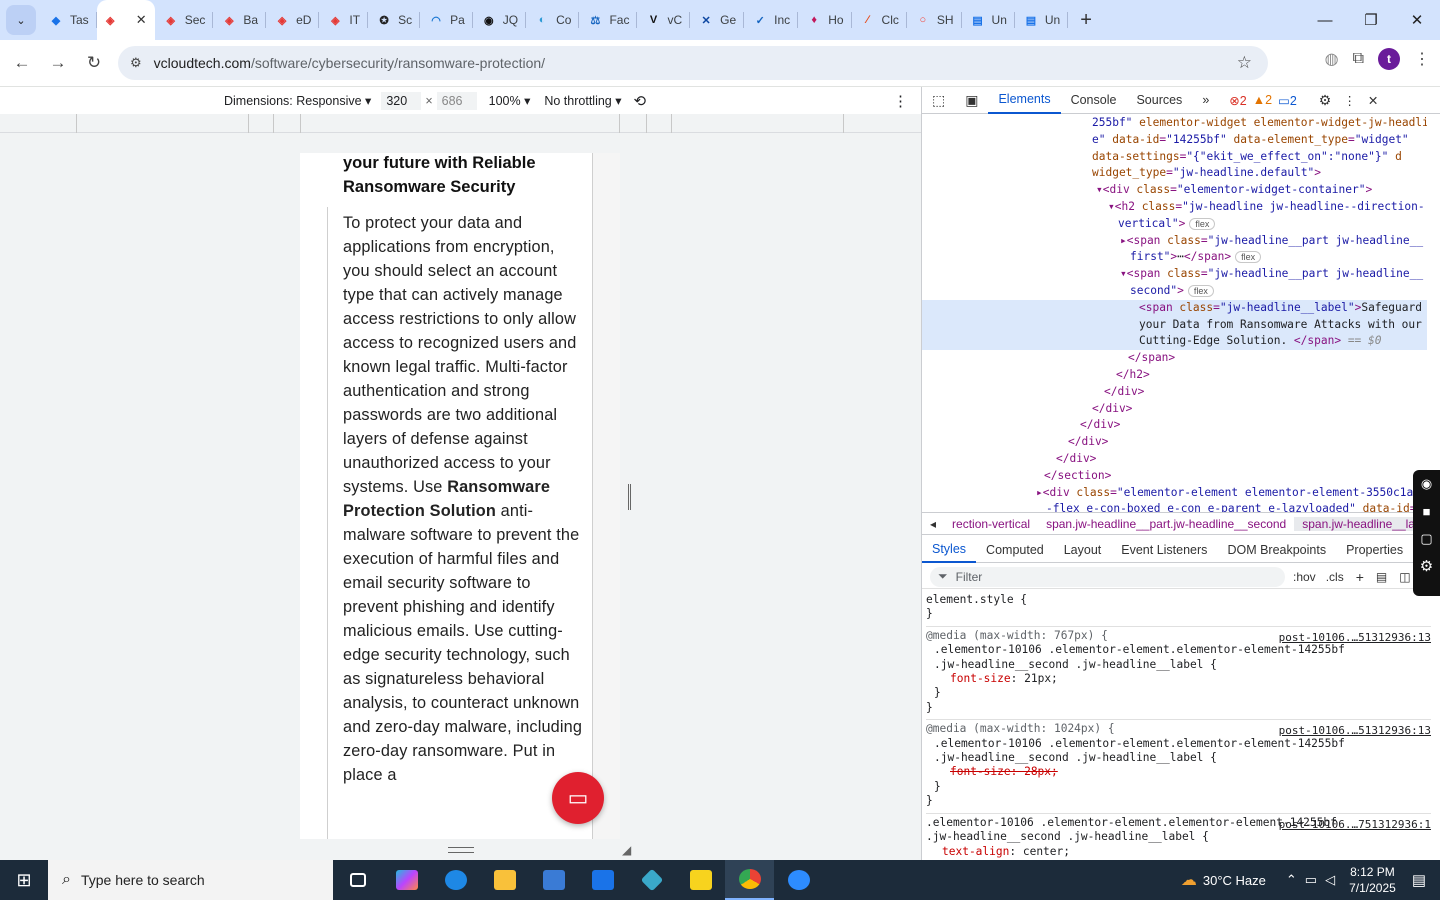 The image size is (1440, 900). What do you see at coordinates (1371, 20) in the screenshot?
I see `restore-icon: ❐` at bounding box center [1371, 20].